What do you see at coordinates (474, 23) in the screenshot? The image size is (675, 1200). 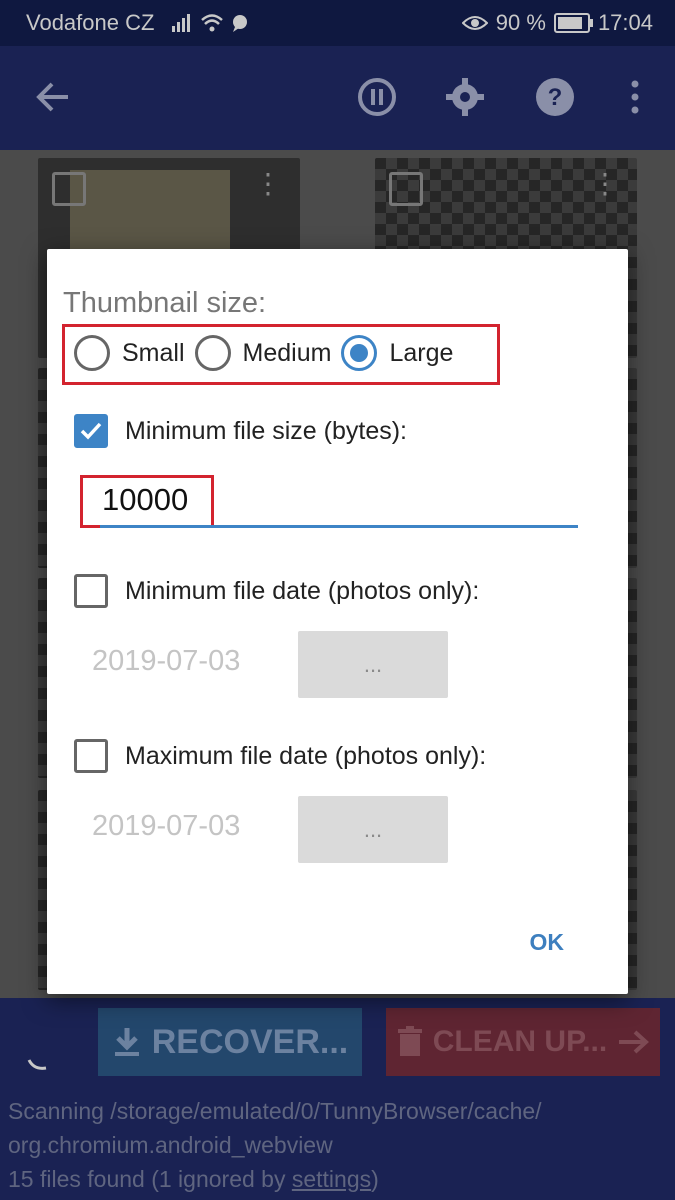 I see `eye-icon` at bounding box center [474, 23].